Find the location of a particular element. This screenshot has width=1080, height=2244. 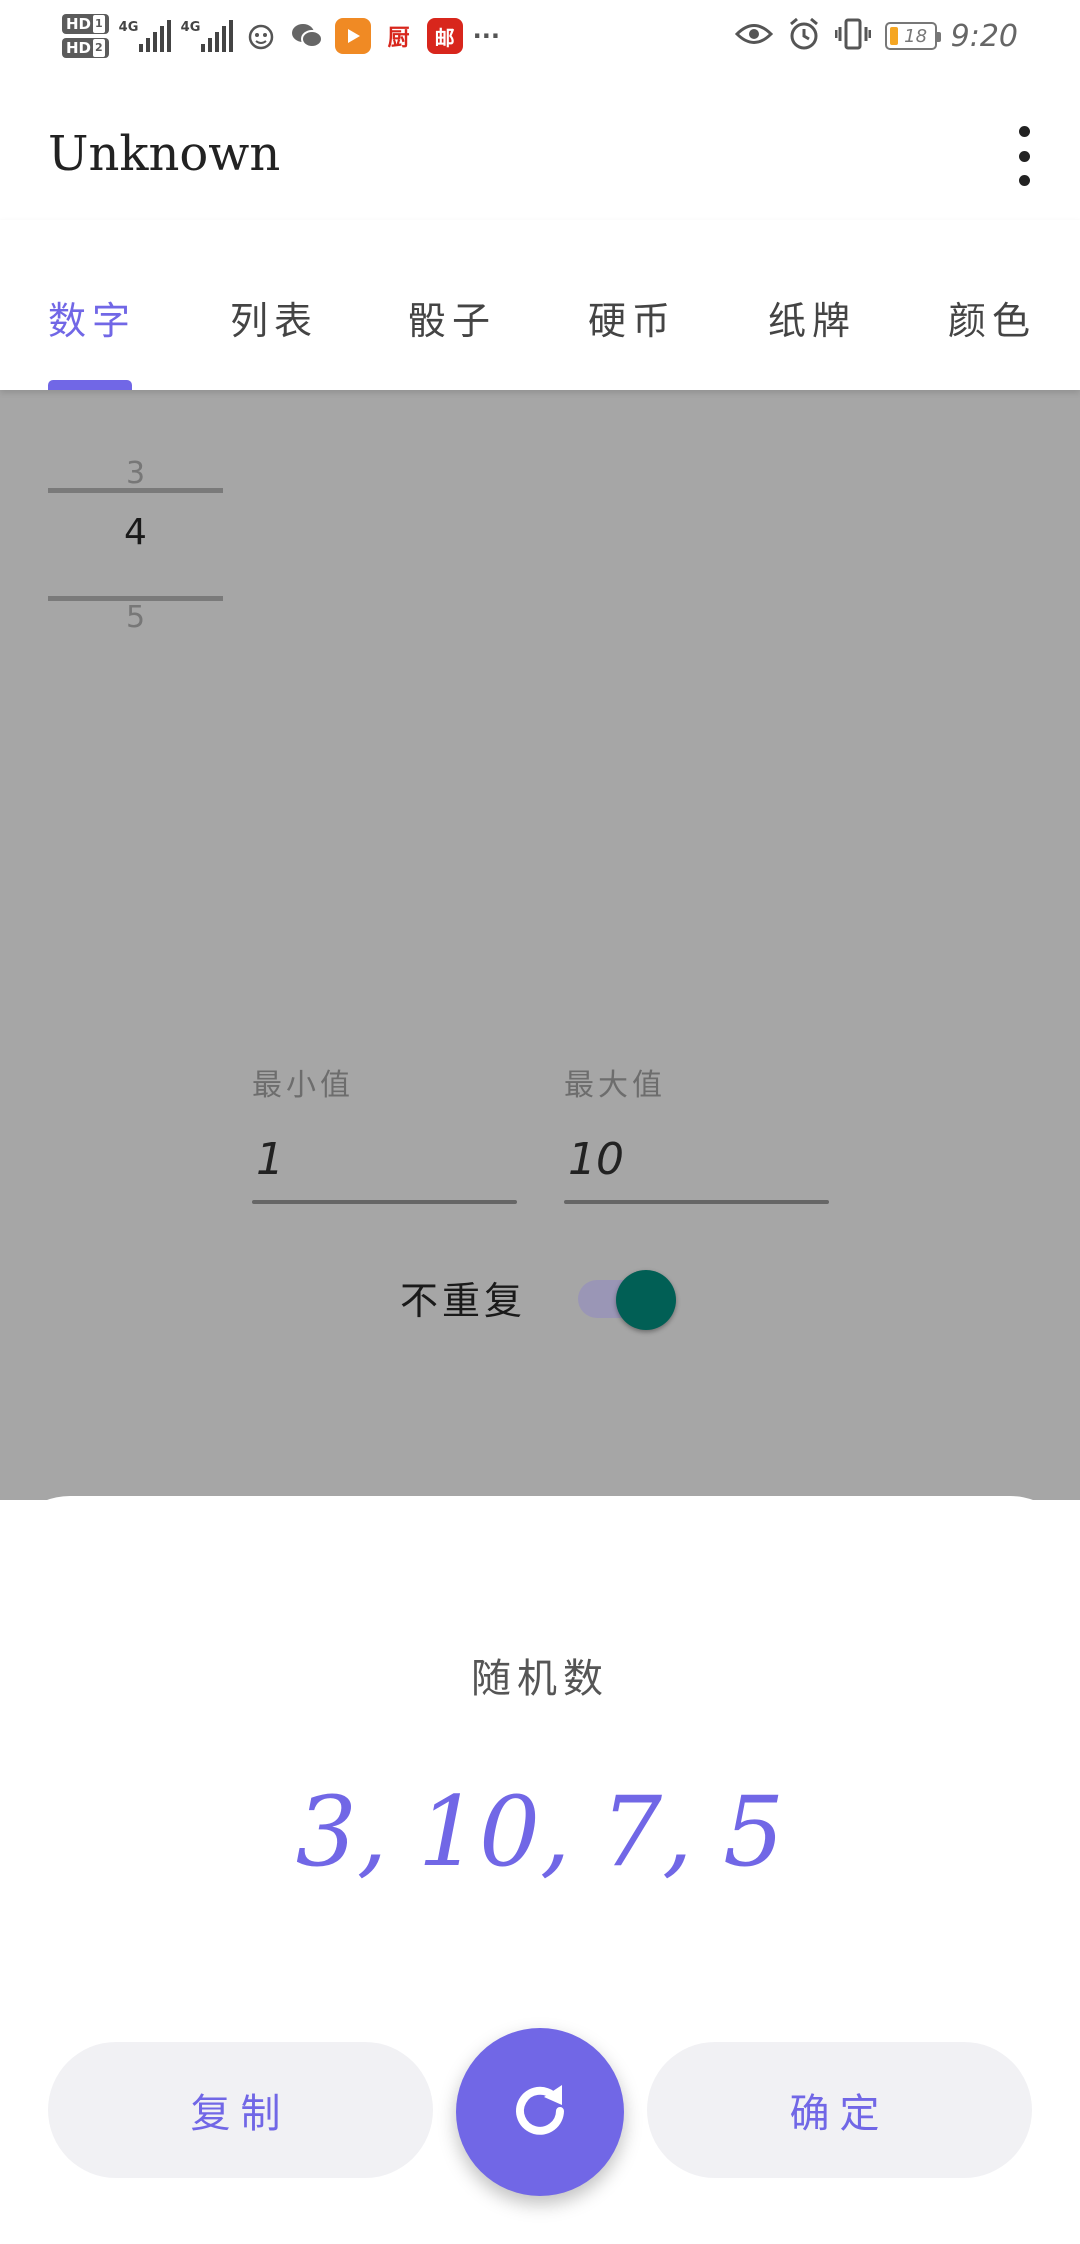

more-notifications-icon: ··· is located at coordinates (486, 36).